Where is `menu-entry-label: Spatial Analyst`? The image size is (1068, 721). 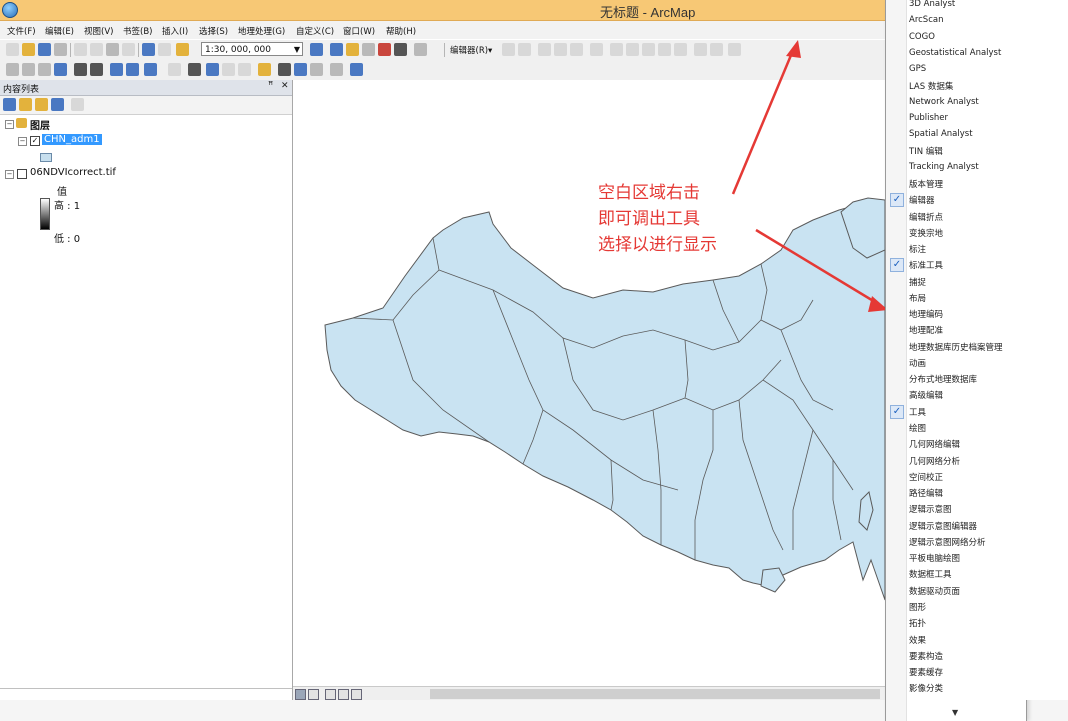
menu-entry-label: Spatial Analyst is located at coordinates (941, 134).